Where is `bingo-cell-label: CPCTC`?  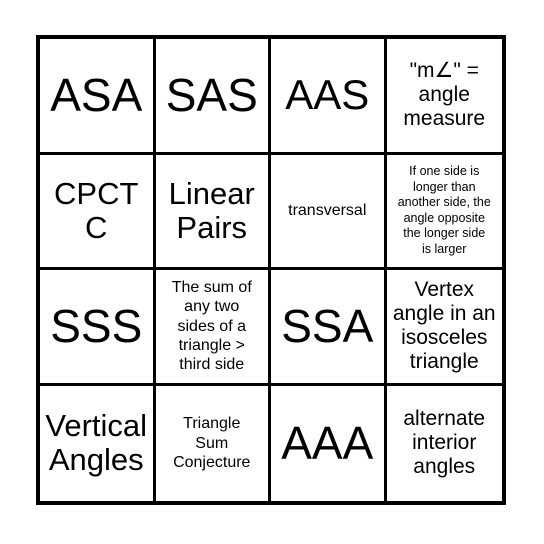 bingo-cell-label: CPCTC is located at coordinates (96, 210).